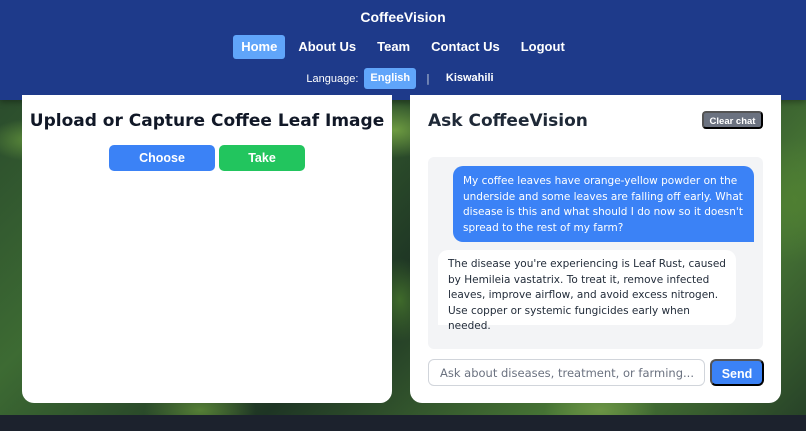  What do you see at coordinates (390, 78) in the screenshot?
I see `language-english-button: English` at bounding box center [390, 78].